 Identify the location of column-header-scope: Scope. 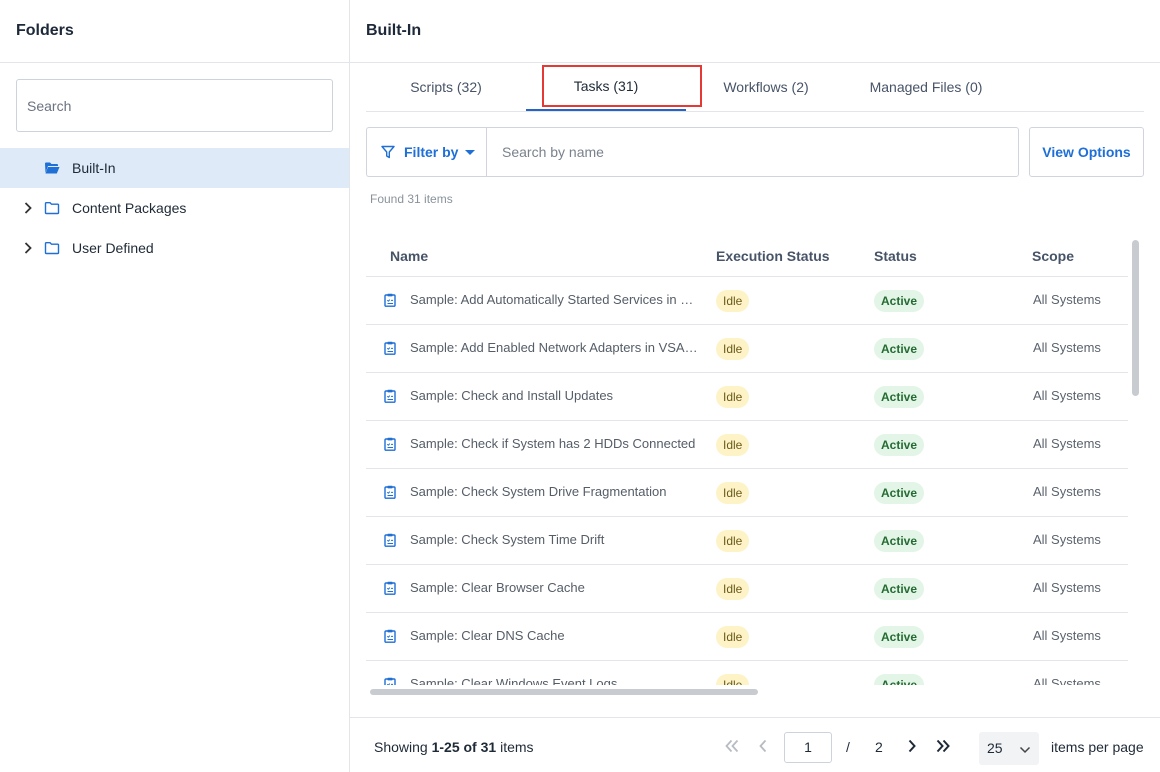
(1053, 256).